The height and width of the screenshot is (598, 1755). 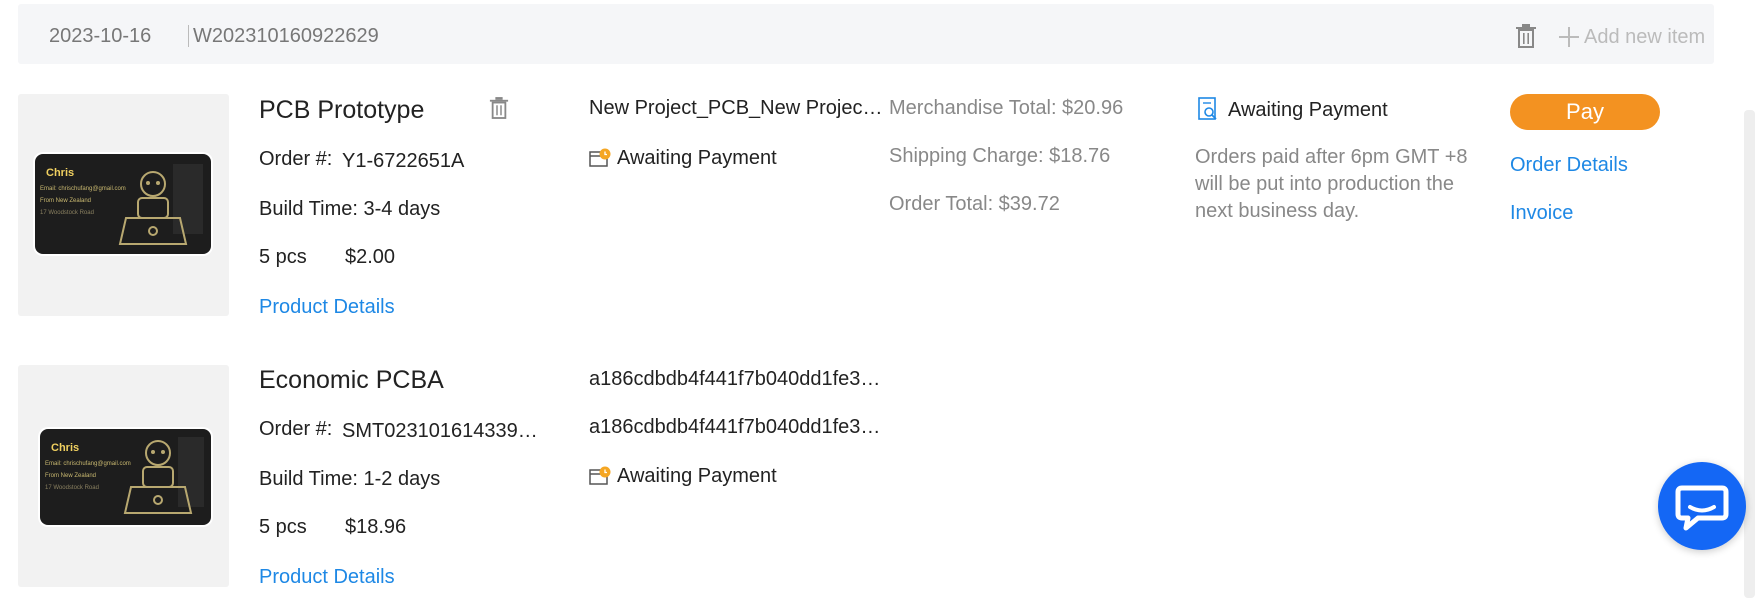 I want to click on order-total: Order Total: $39.72, so click(x=974, y=204).